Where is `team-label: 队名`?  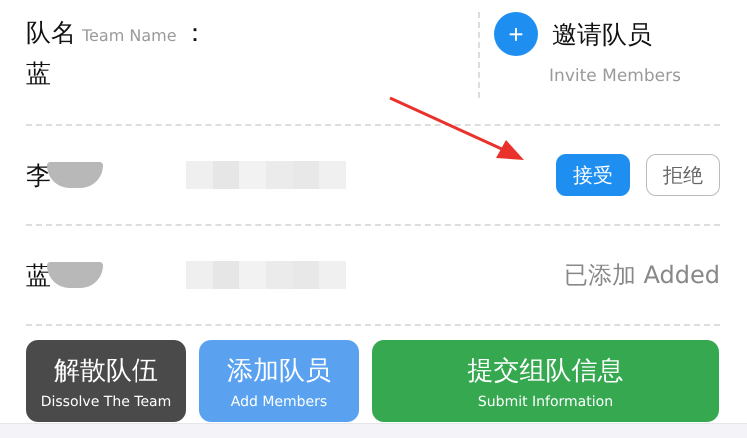 team-label: 队名 is located at coordinates (51, 33).